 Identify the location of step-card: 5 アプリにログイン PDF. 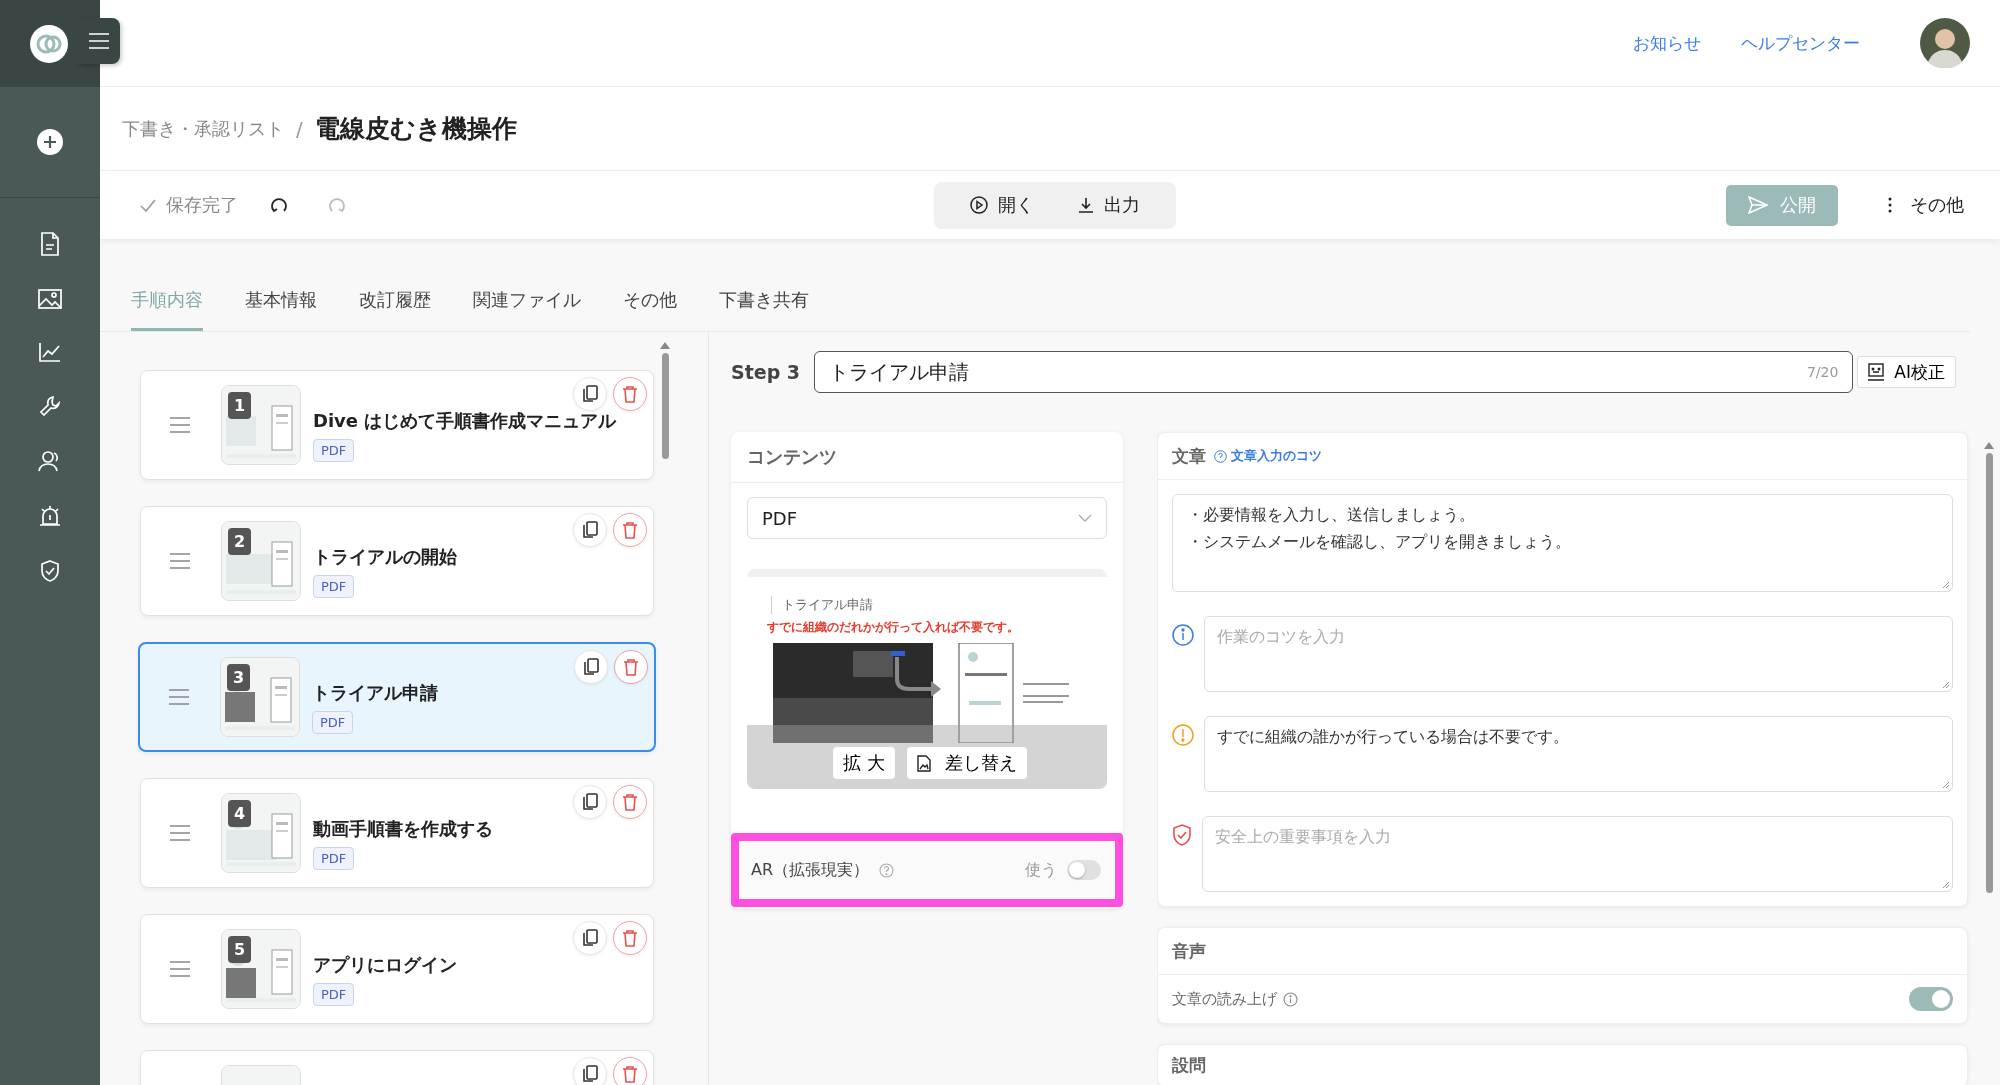
(397, 969).